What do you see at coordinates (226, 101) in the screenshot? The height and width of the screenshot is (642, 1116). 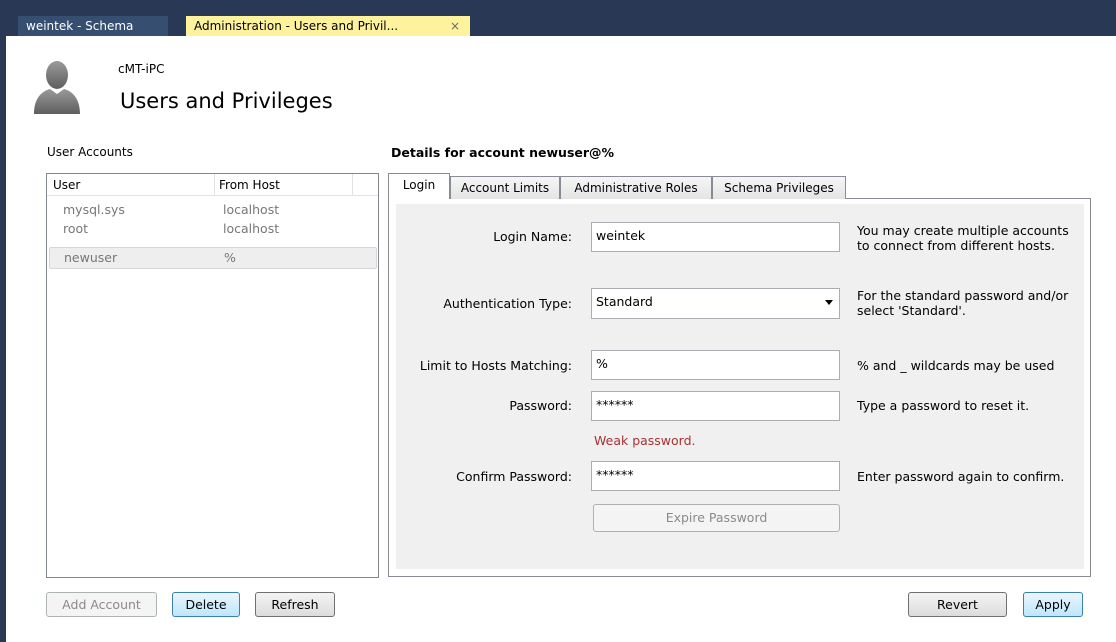 I see `page-title: Users and Privileges` at bounding box center [226, 101].